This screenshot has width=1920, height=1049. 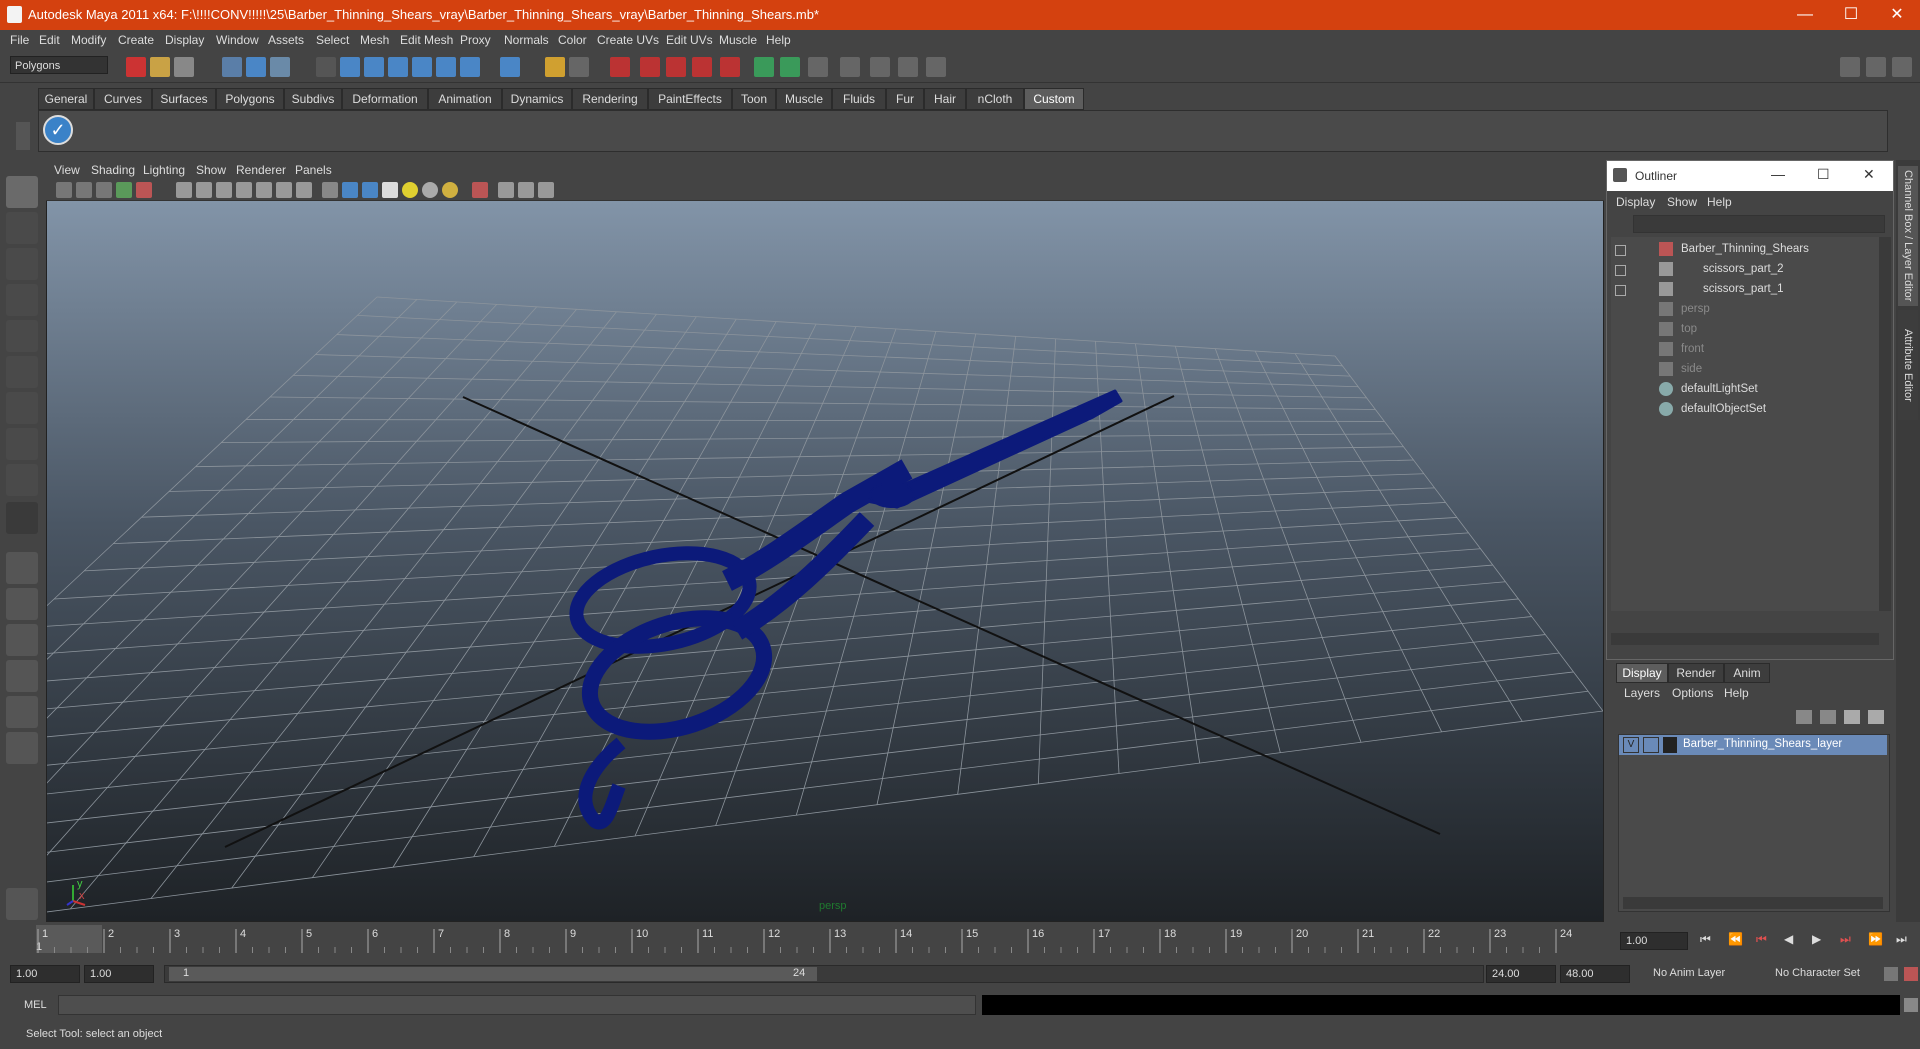 What do you see at coordinates (1745, 639) in the screenshot?
I see `outliner-horizontal-scrollbar` at bounding box center [1745, 639].